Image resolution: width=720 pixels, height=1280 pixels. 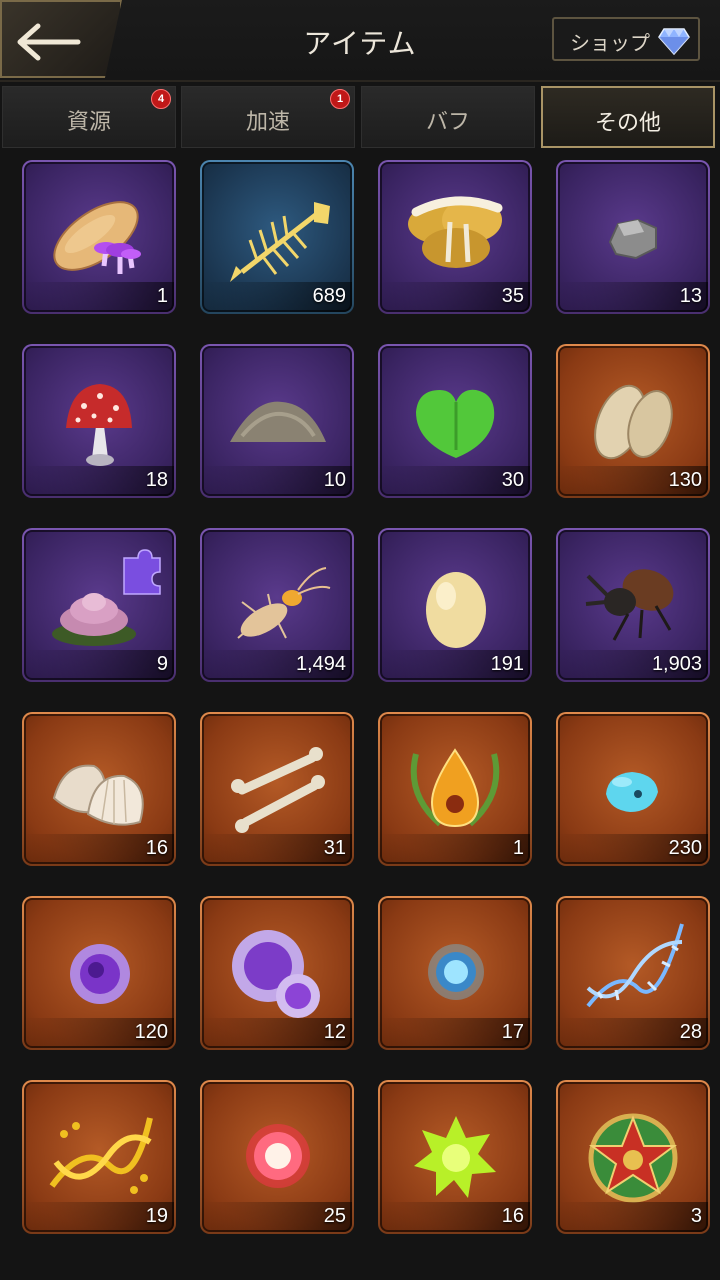 I want to click on item-slot: 1,903, so click(x=633, y=605).